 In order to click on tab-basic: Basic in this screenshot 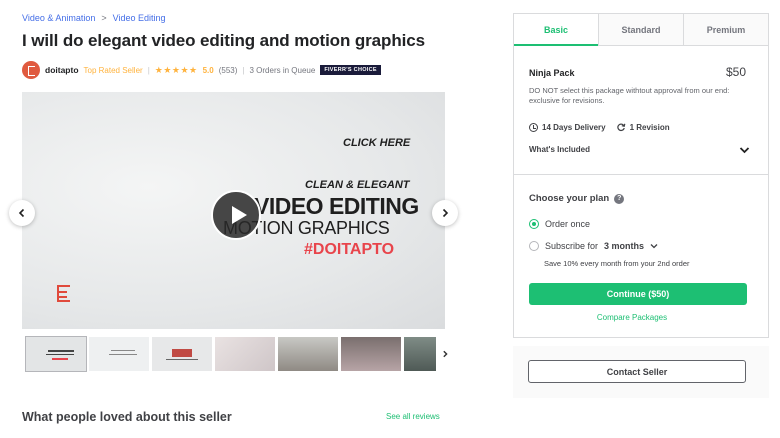, I will do `click(556, 30)`.